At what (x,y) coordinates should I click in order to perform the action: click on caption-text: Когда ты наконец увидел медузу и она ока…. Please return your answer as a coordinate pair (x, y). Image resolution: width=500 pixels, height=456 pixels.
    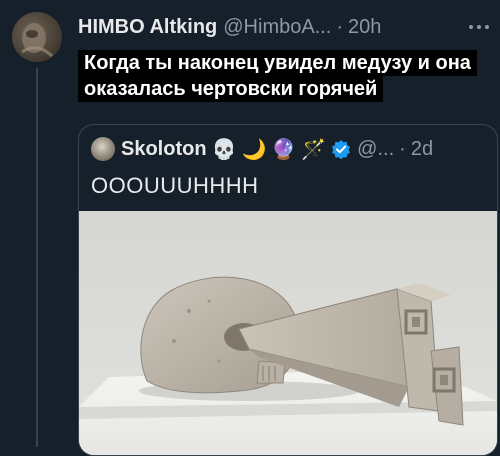
    Looking at the image, I should click on (277, 76).